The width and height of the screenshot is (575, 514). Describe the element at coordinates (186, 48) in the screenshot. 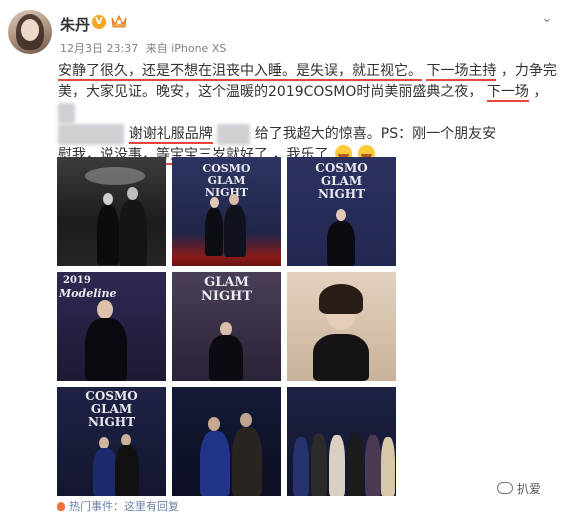

I see `post-source: 来自 iPhone XS` at that location.